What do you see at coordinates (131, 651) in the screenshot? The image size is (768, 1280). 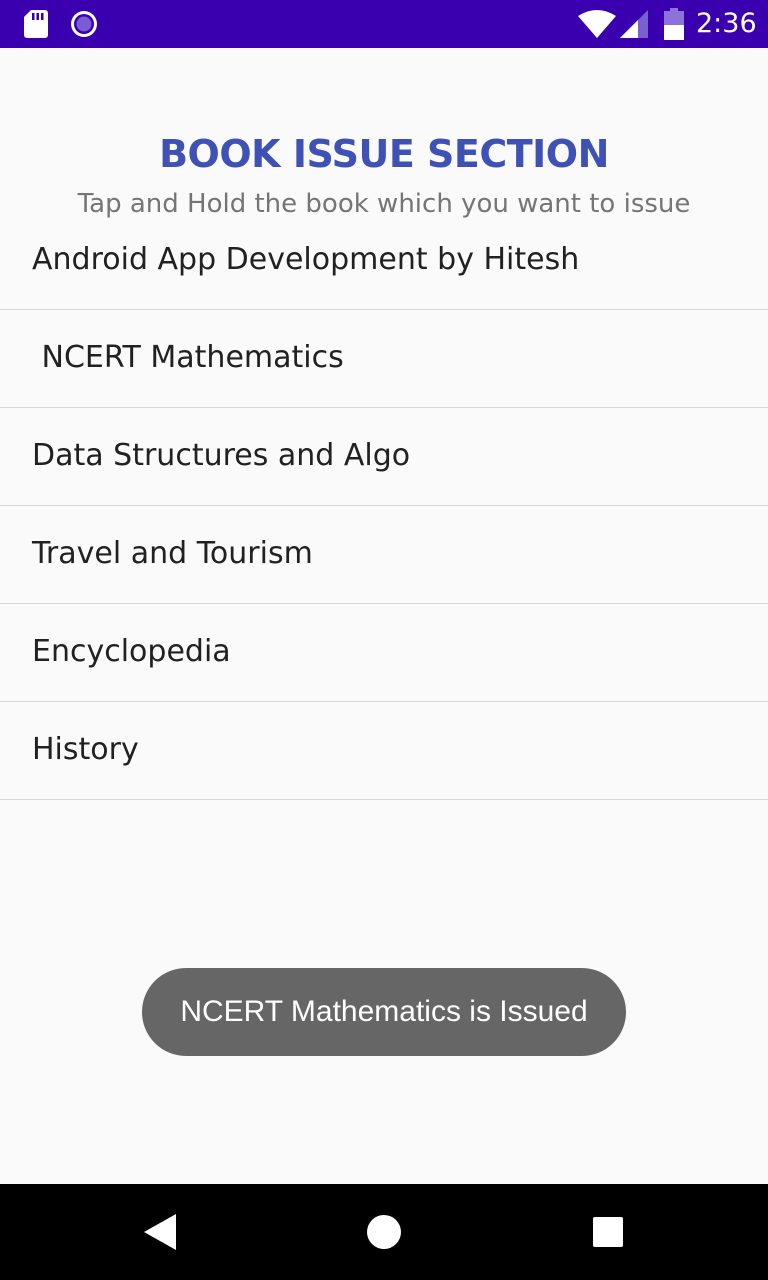 I see `book-label: Encyclopedia` at bounding box center [131, 651].